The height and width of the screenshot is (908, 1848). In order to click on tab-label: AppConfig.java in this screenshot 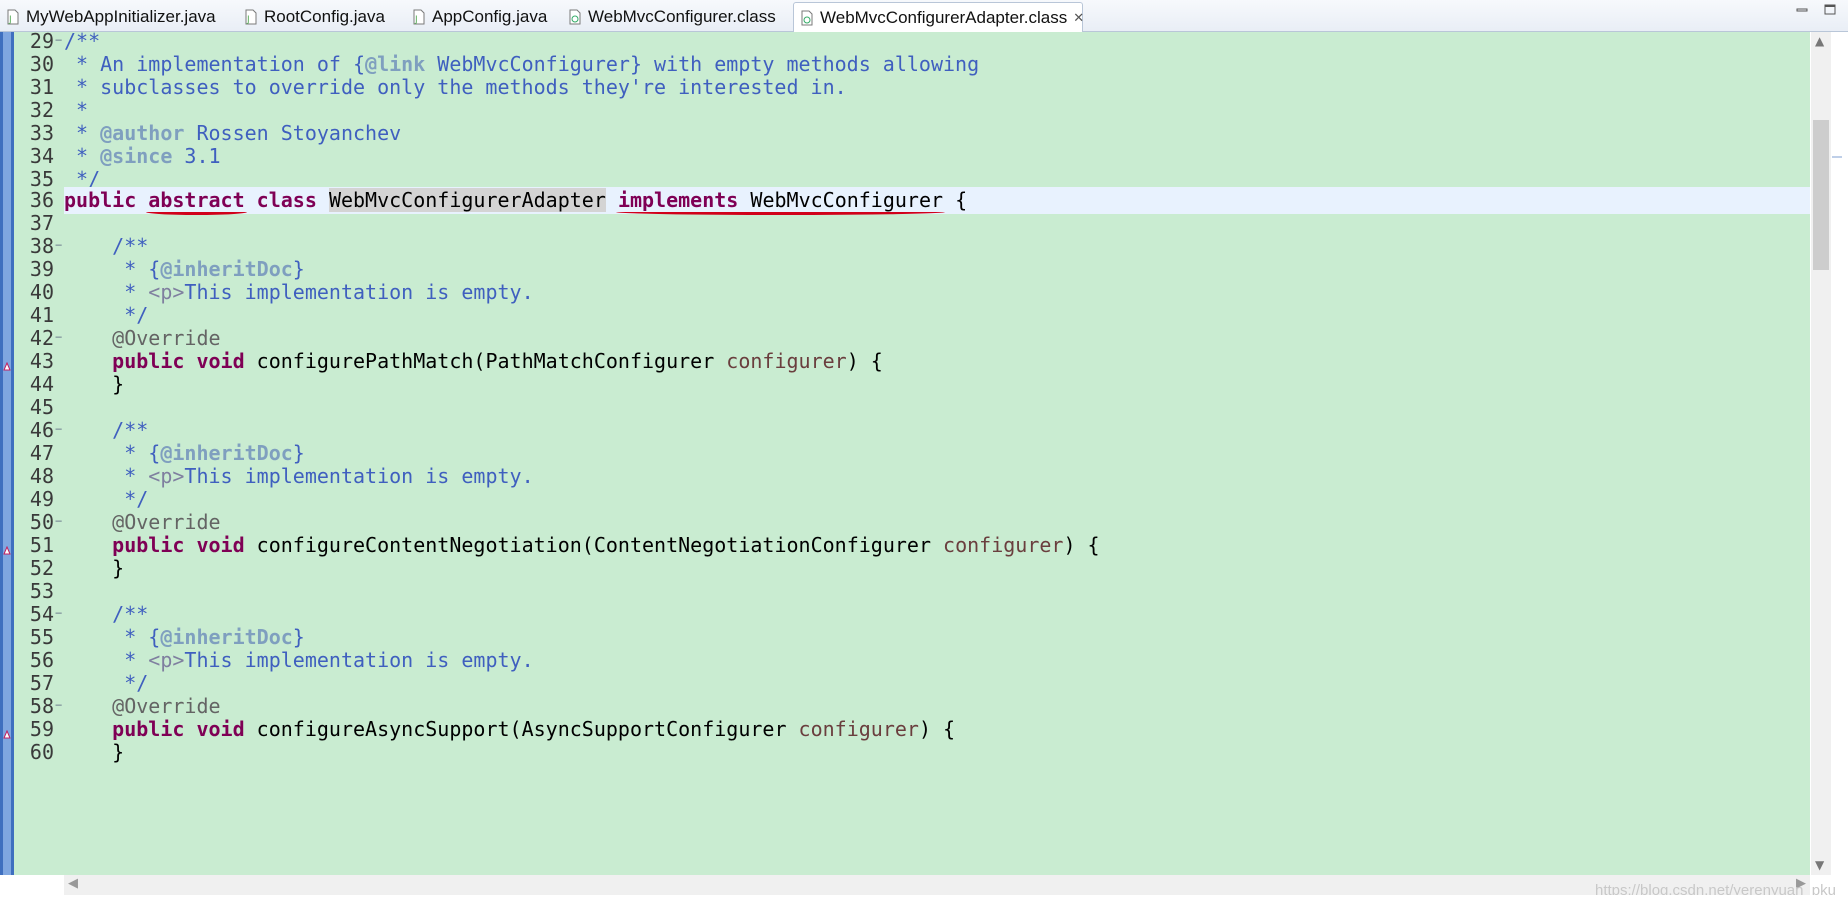, I will do `click(490, 16)`.